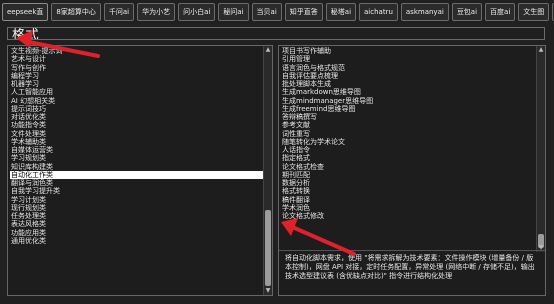 Image resolution: width=554 pixels, height=304 pixels. Describe the element at coordinates (141, 117) in the screenshot. I see `list-item: 对话优化类` at that location.